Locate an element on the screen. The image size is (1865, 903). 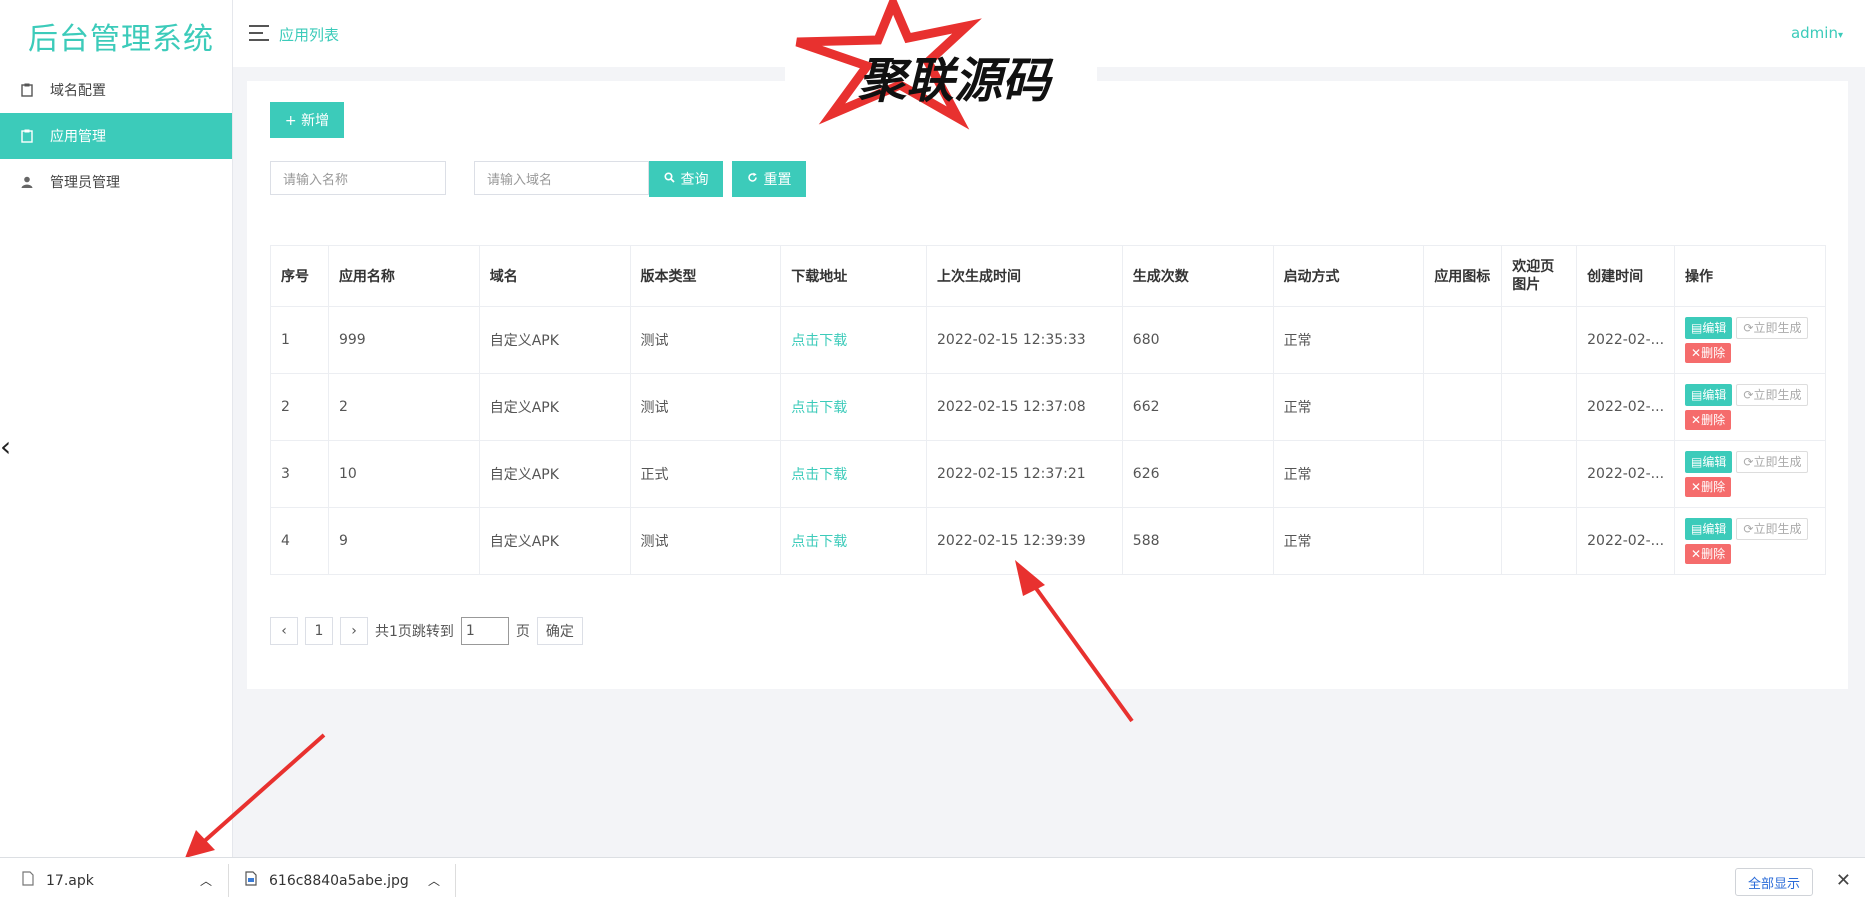
download-item: 616c8840a5abe.jpg ︿ is located at coordinates (342, 880).